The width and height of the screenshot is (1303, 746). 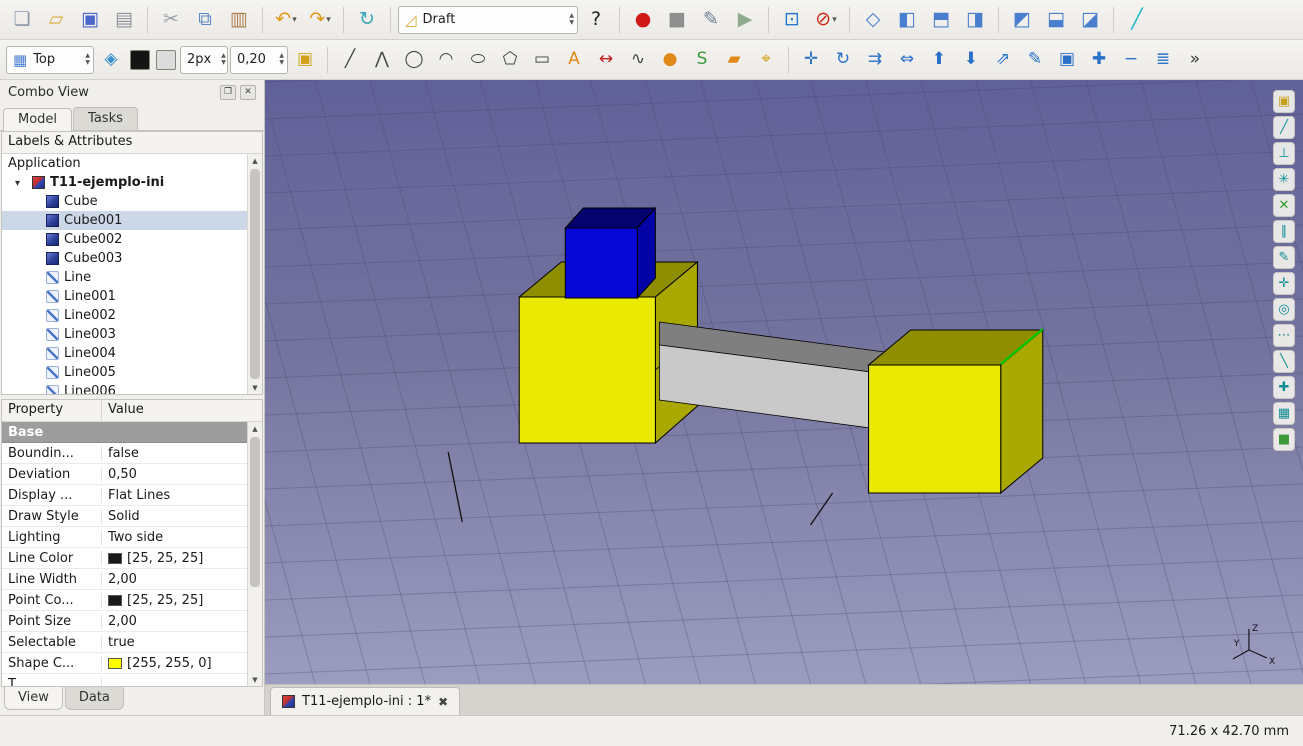 What do you see at coordinates (574, 60) in the screenshot?
I see `draft-text-button: A` at bounding box center [574, 60].